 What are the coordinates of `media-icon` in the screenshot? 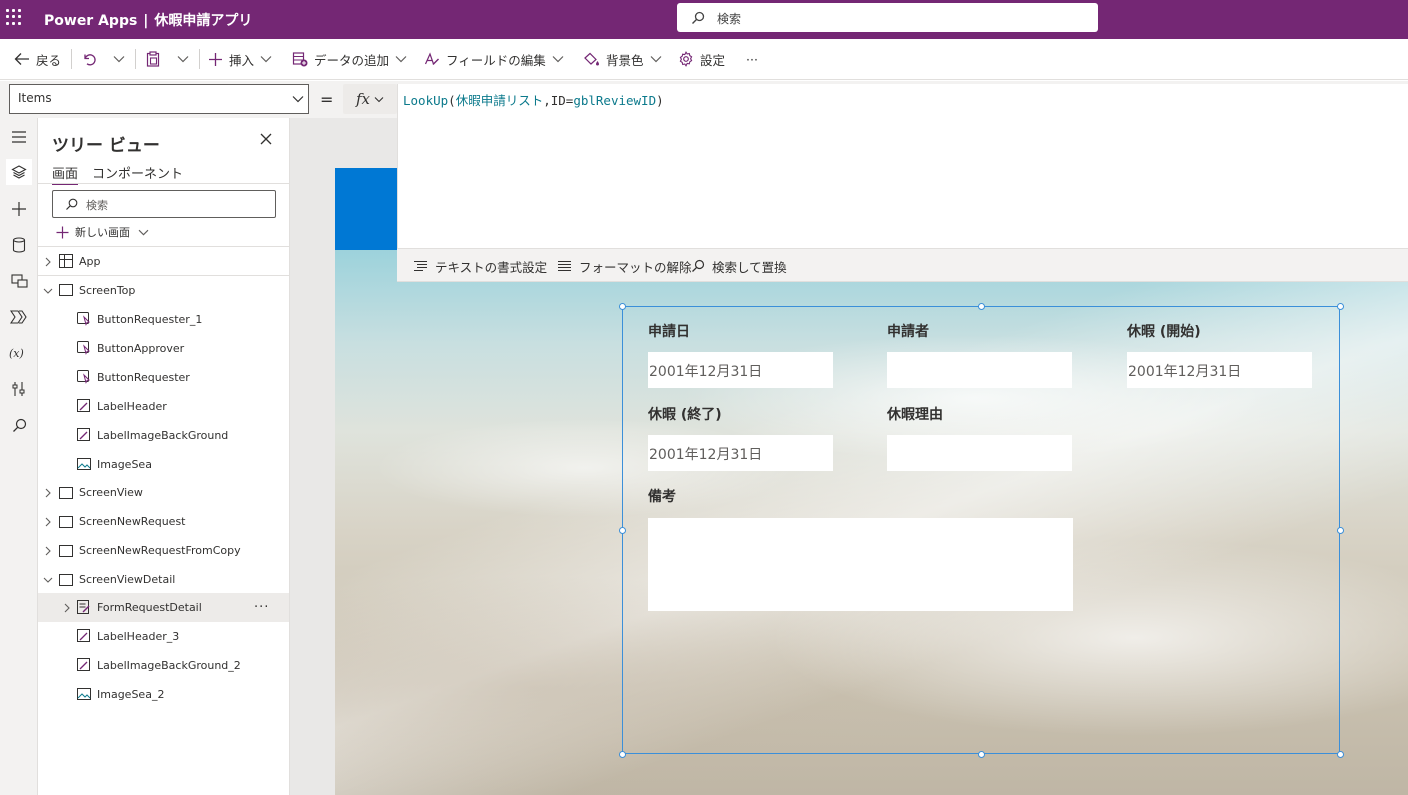 It's located at (19, 281).